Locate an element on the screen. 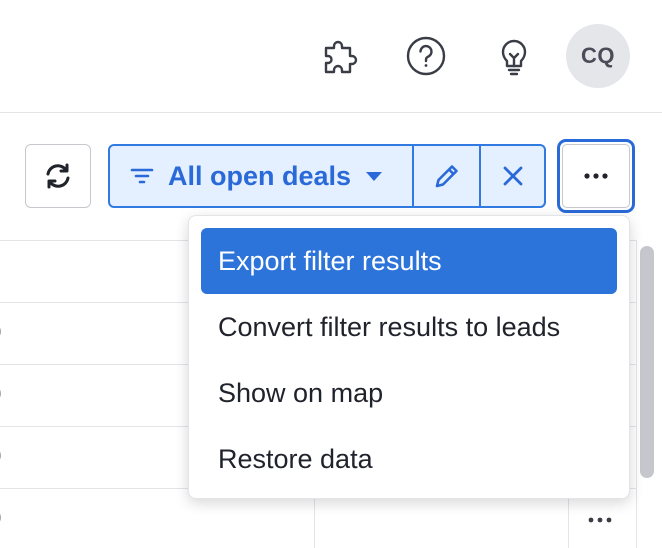  menu-item-export-filter-results: Export filter results is located at coordinates (409, 261).